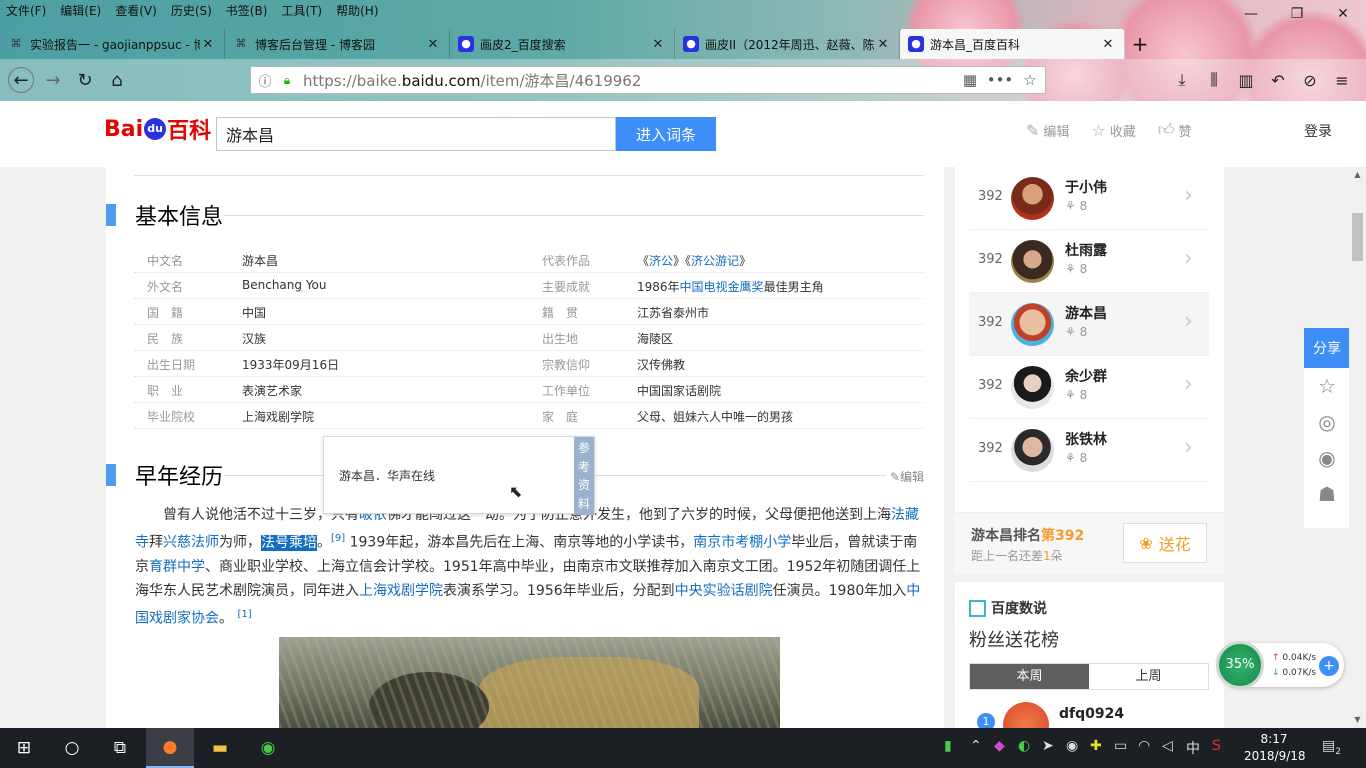 The height and width of the screenshot is (768, 1366). Describe the element at coordinates (1167, 746) in the screenshot. I see `volume-icon: ◁` at that location.